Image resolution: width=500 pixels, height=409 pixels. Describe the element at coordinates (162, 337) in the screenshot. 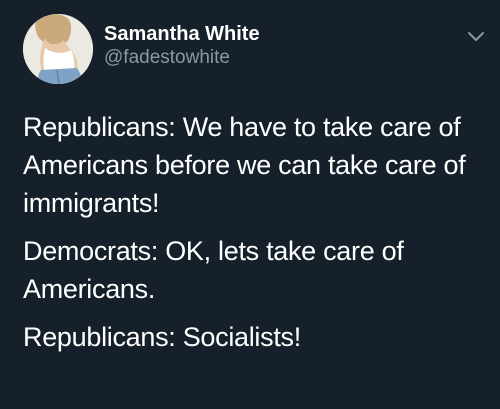

I see `tweet-paragraph: Republicans: Socialists!` at that location.